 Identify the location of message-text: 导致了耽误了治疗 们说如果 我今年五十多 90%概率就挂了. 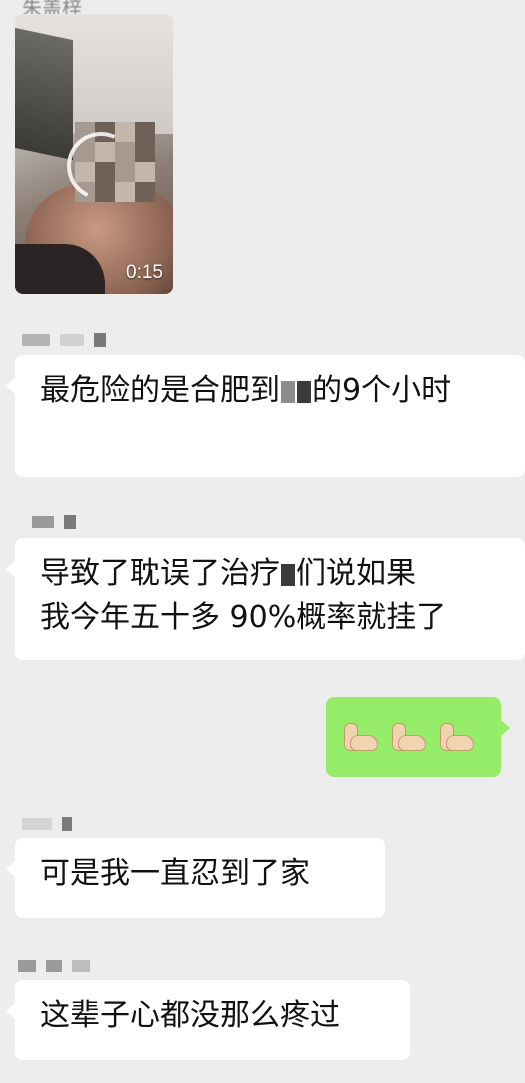
(243, 595).